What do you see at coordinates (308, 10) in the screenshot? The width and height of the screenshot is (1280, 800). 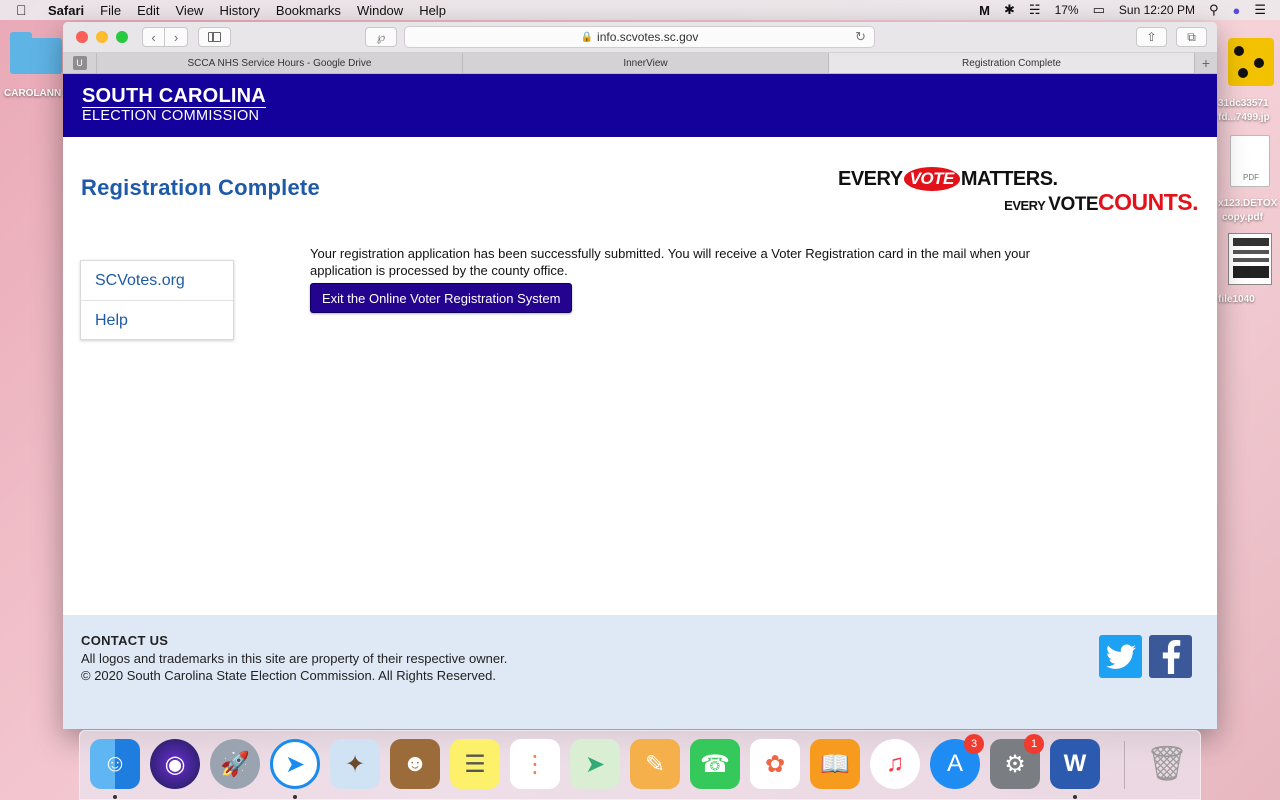 I see `menu-bookmarks: Bookmarks` at bounding box center [308, 10].